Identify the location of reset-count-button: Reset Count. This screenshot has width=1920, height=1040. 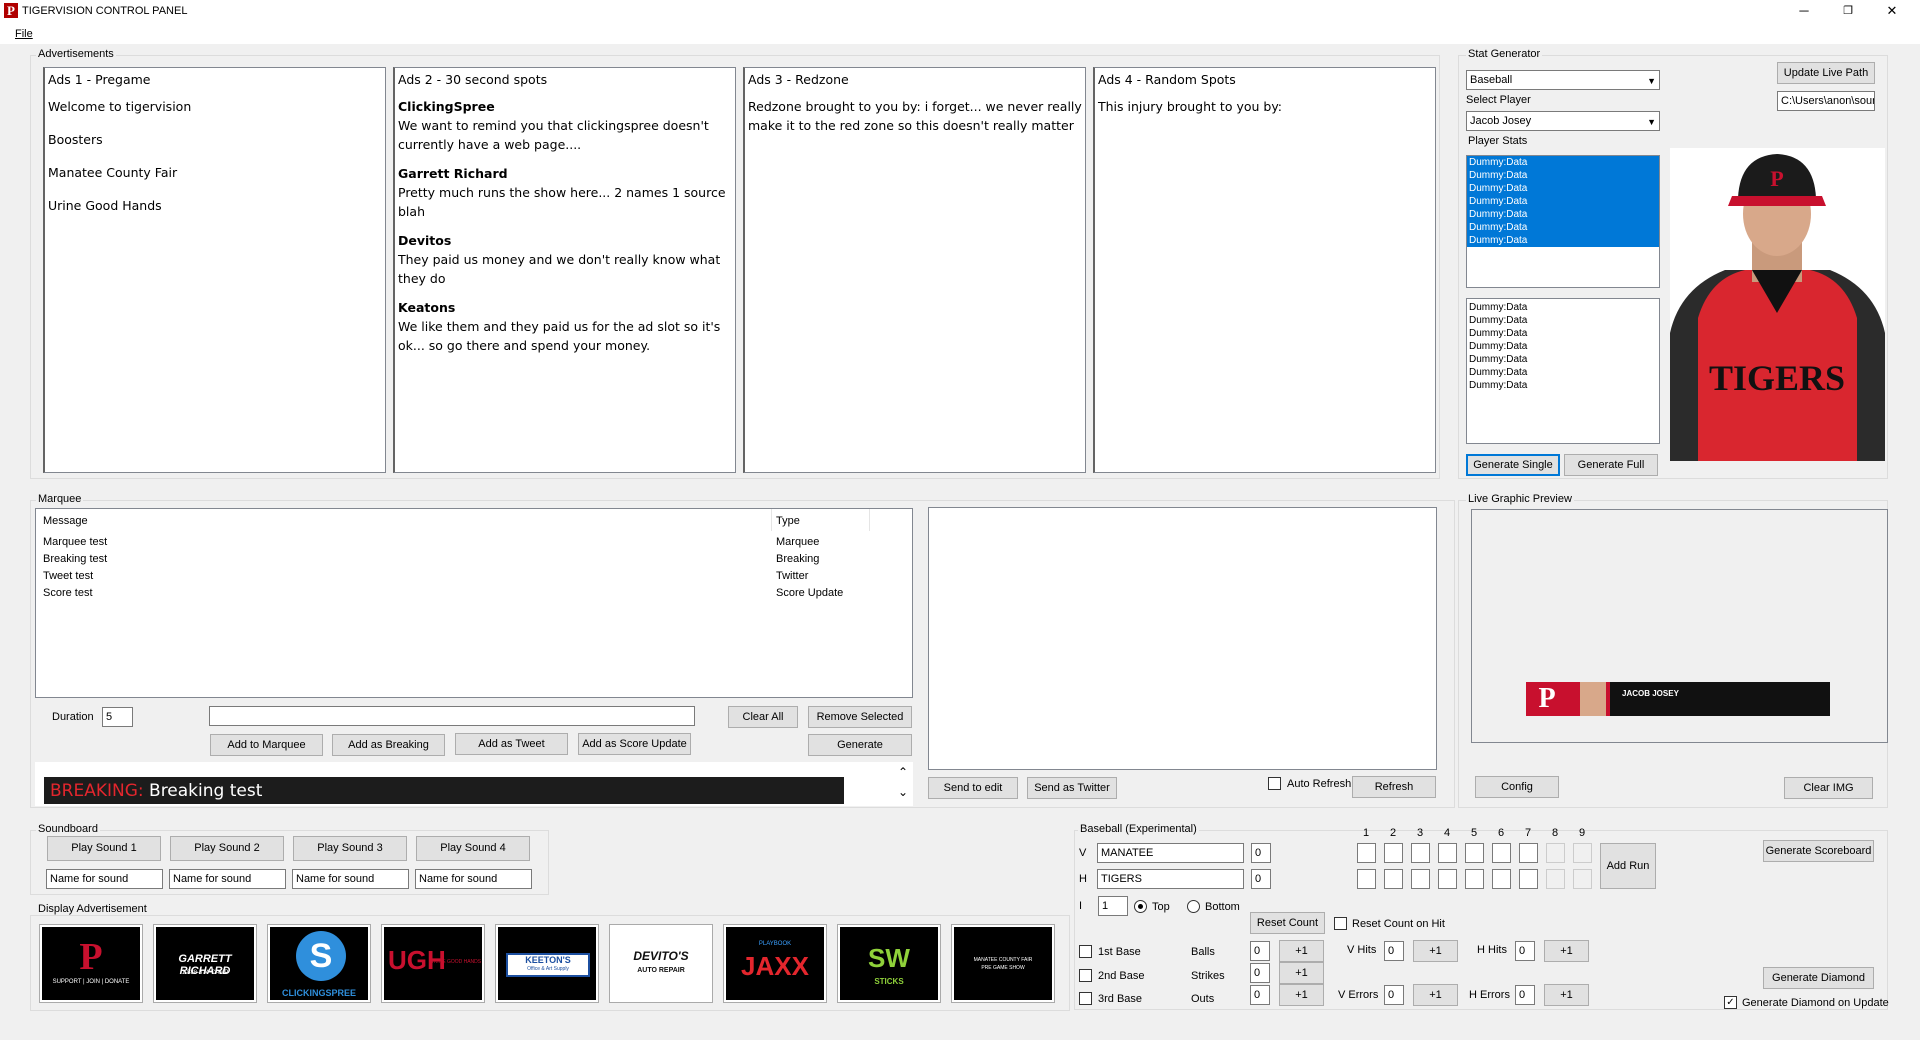
(1287, 923).